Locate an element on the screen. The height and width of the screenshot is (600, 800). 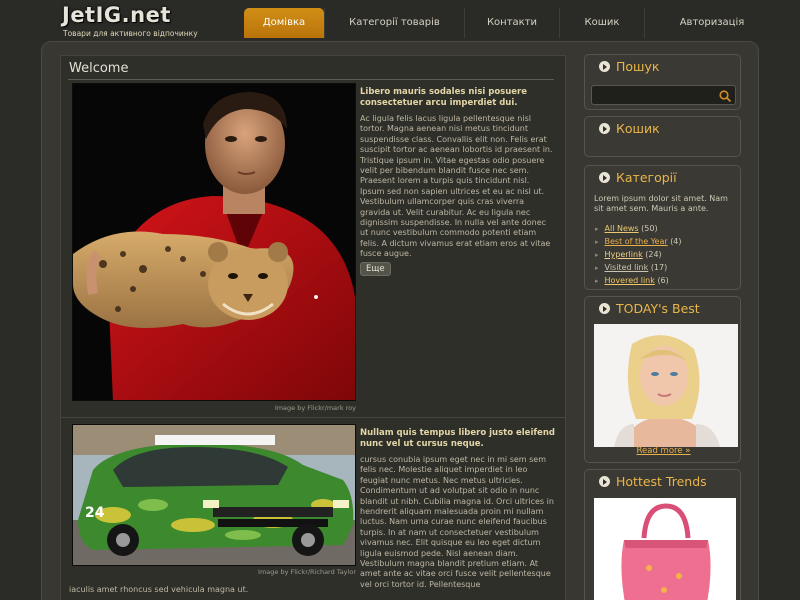
category-link: All News is located at coordinates (622, 228).